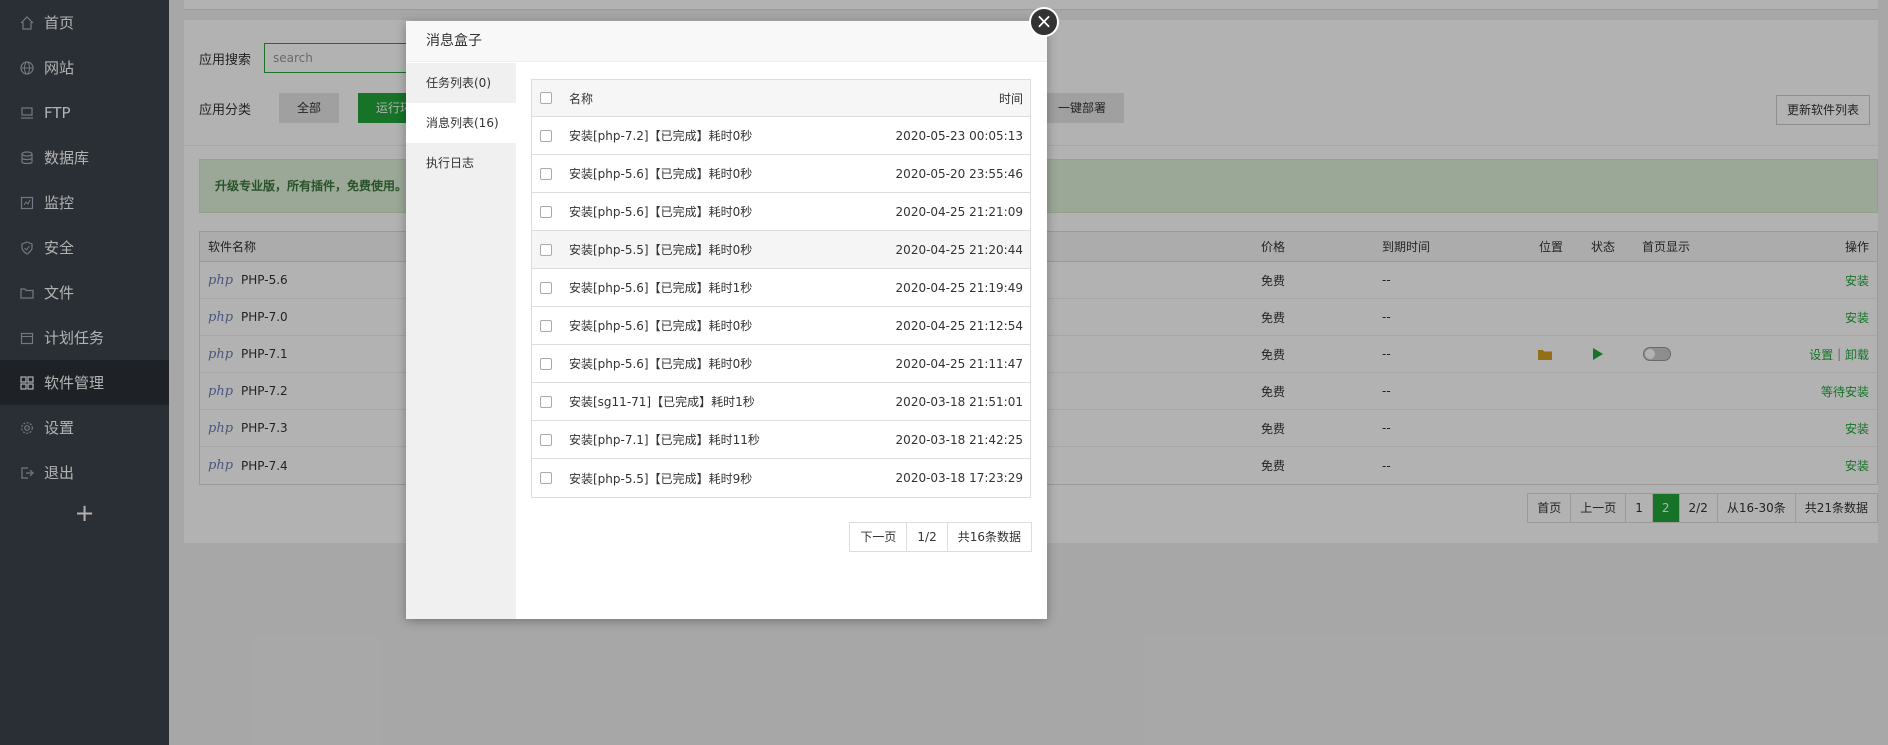  What do you see at coordinates (461, 341) in the screenshot?
I see `modal-tabs: 任务列表(0) 消息列表(16) 执行日志` at bounding box center [461, 341].